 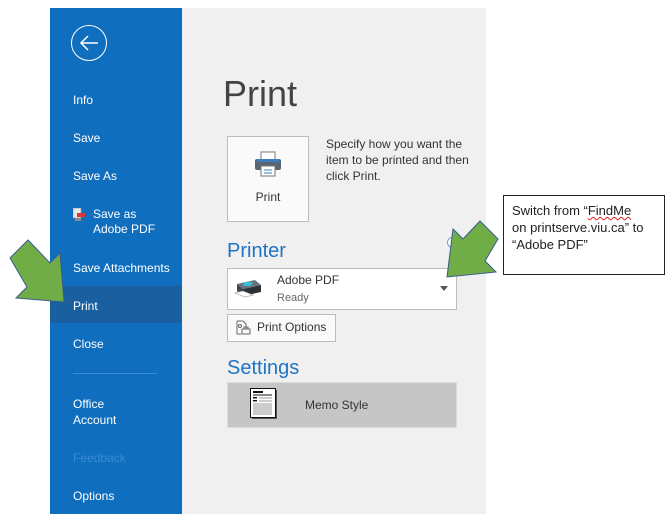 I want to click on printer-device-icon, so click(x=247, y=289).